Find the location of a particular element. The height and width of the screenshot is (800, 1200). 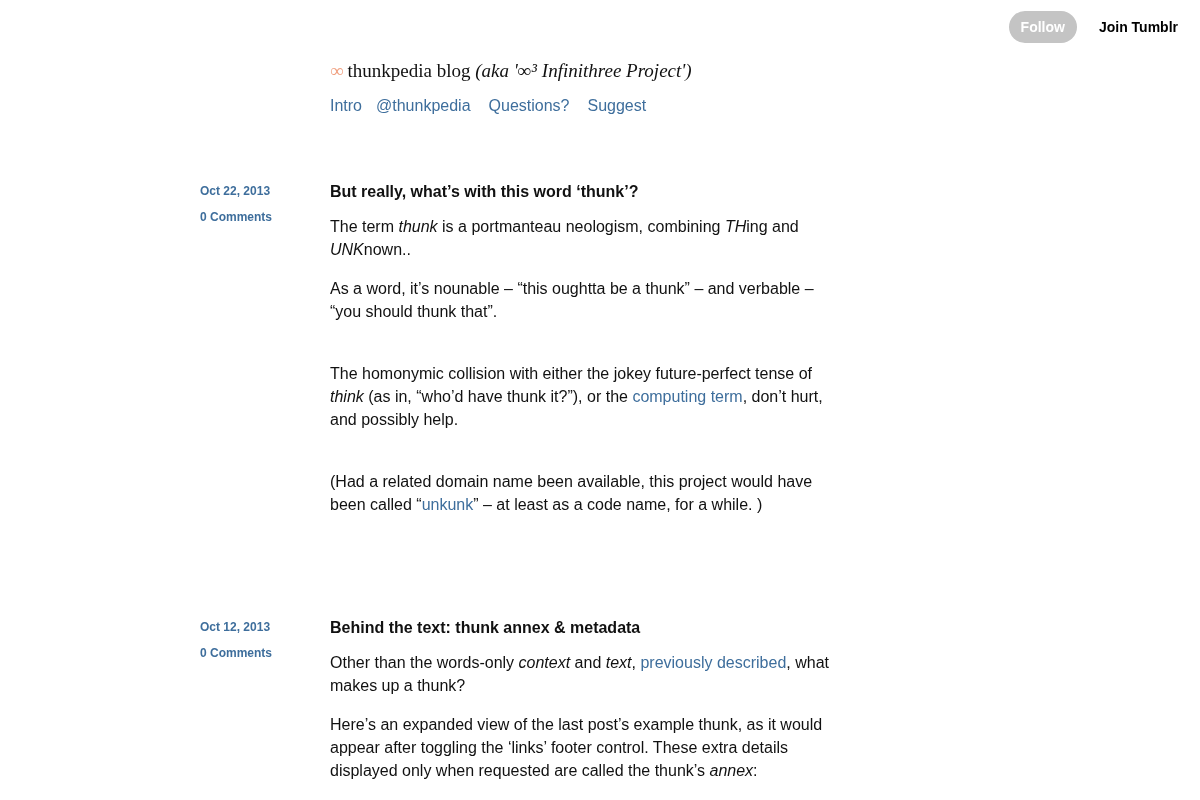

paragraph: Other than the words-only context and text, previously described, what makes up a thunk? is located at coordinates (580, 674).